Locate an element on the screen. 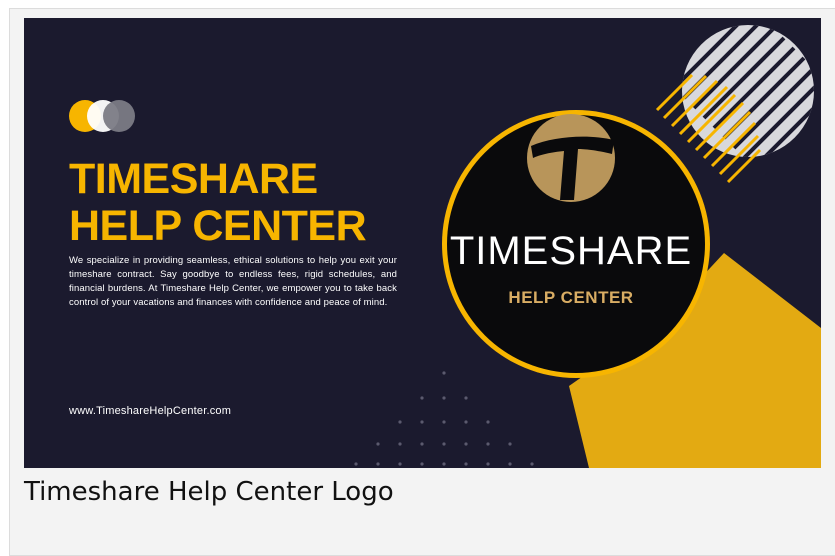  gray-dot-icon is located at coordinates (119, 116).